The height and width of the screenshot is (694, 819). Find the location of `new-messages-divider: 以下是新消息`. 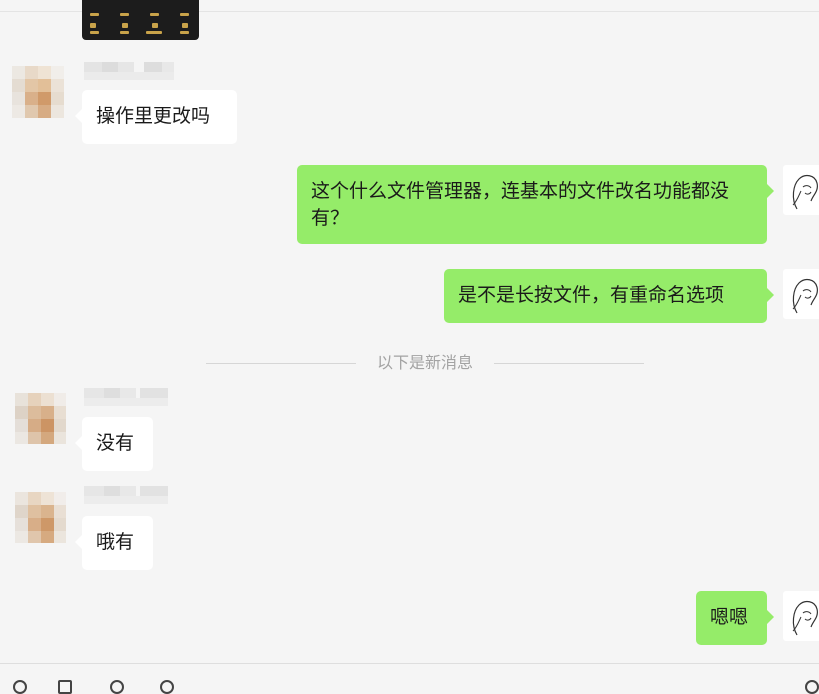

new-messages-divider: 以下是新消息 is located at coordinates (425, 363).